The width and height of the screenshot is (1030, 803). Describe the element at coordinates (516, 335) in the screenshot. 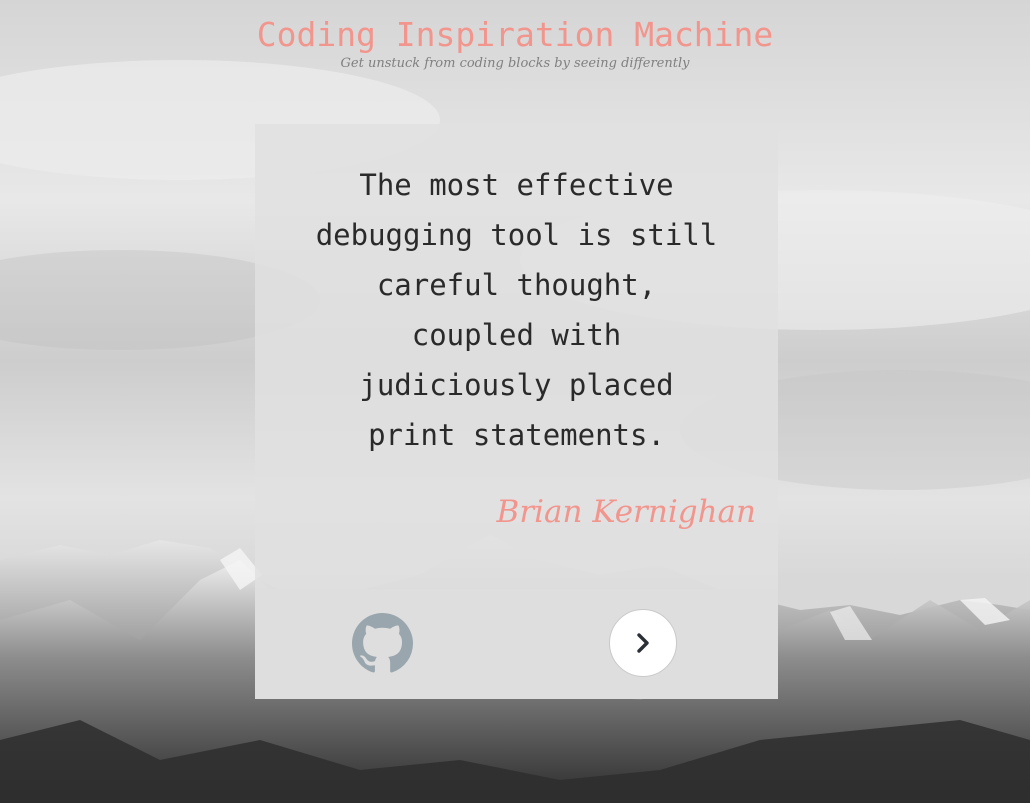

I see `quote-line: coupled with` at that location.